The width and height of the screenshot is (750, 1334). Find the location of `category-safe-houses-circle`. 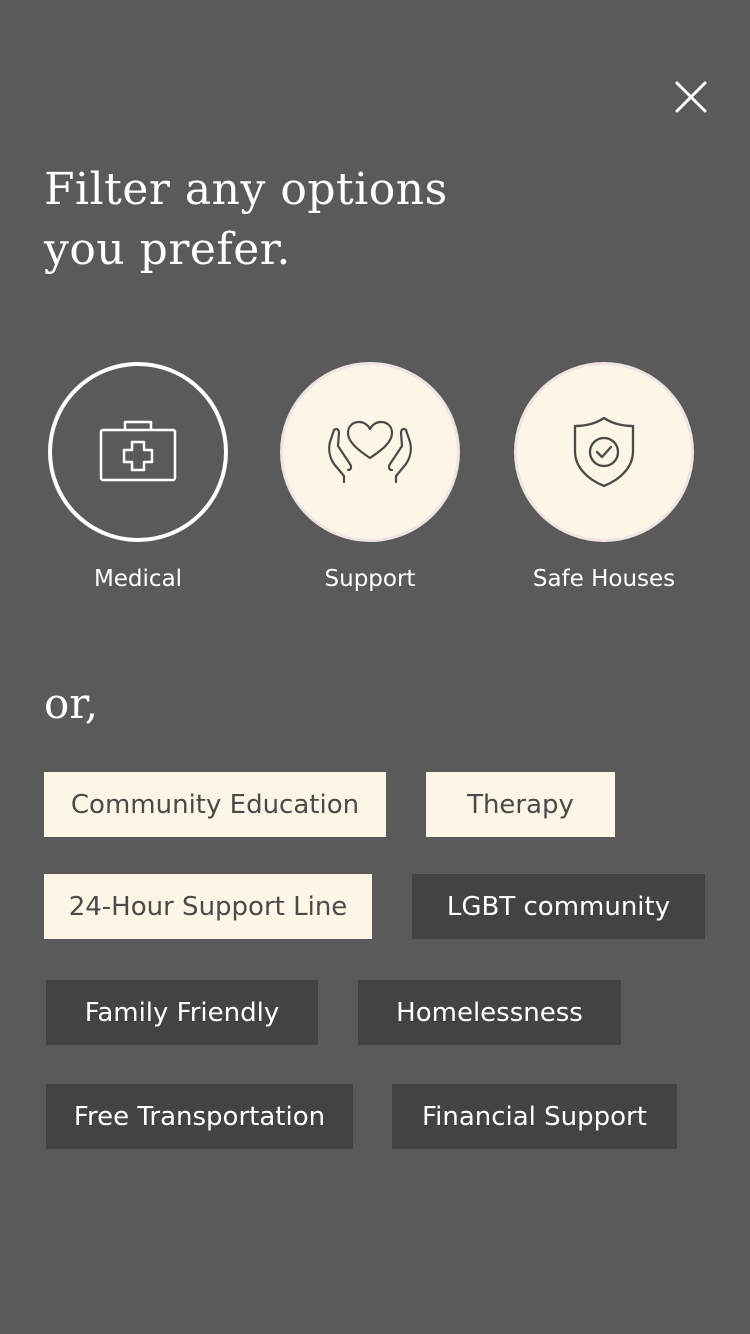

category-safe-houses-circle is located at coordinates (604, 452).